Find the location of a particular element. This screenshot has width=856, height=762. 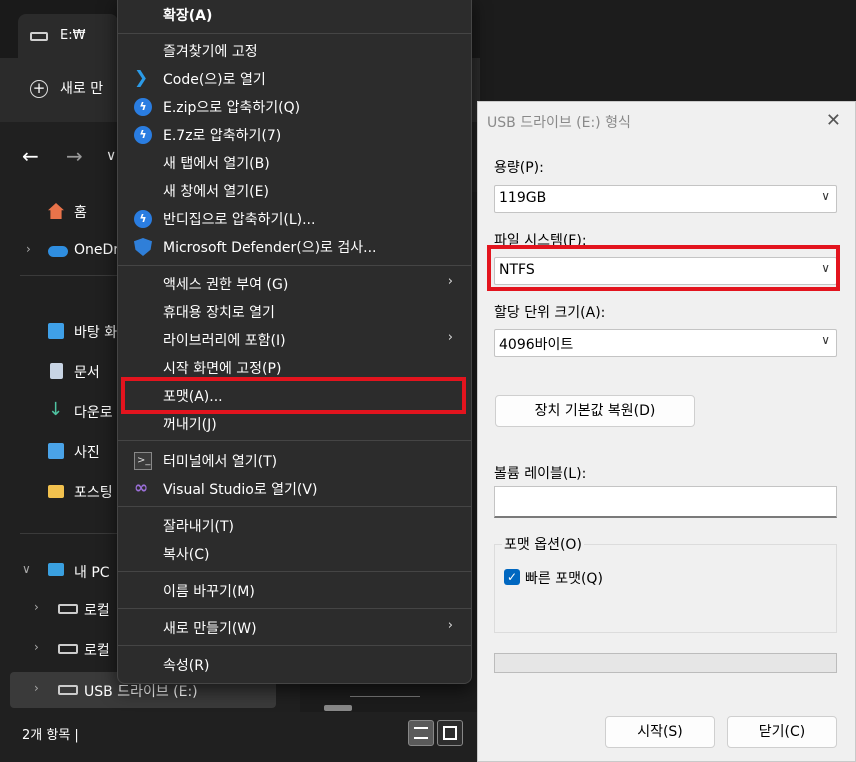

sidebar-item-label: 포스팅 is located at coordinates (93, 493).